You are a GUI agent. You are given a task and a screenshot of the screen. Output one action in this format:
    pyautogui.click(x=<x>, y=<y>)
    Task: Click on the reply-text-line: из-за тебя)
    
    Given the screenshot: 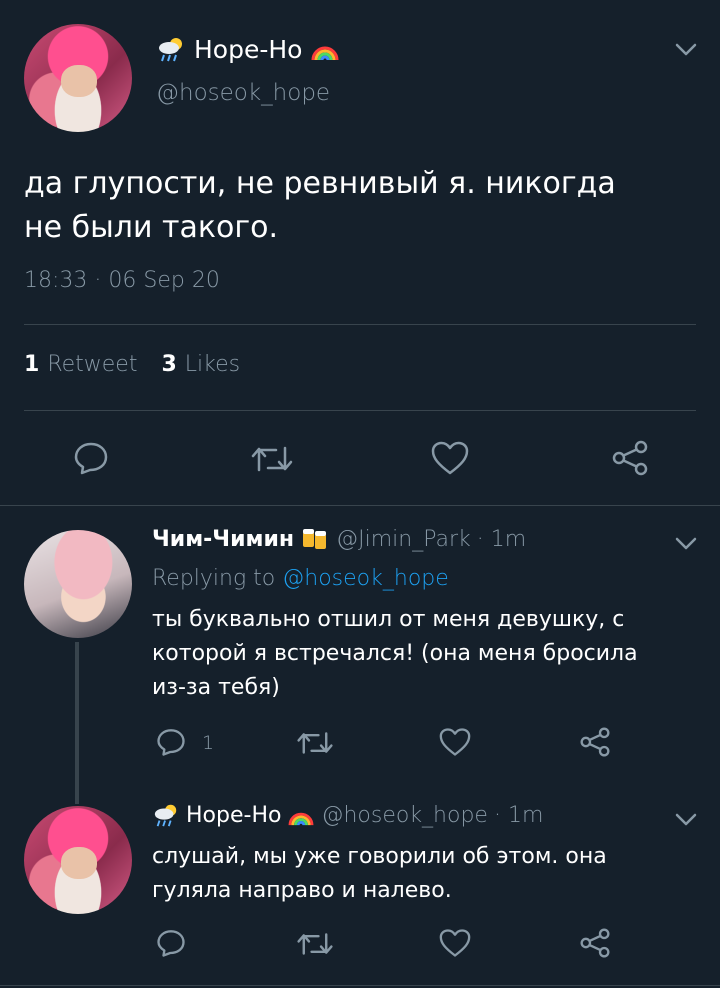 What is the action you would take?
    pyautogui.click(x=216, y=687)
    